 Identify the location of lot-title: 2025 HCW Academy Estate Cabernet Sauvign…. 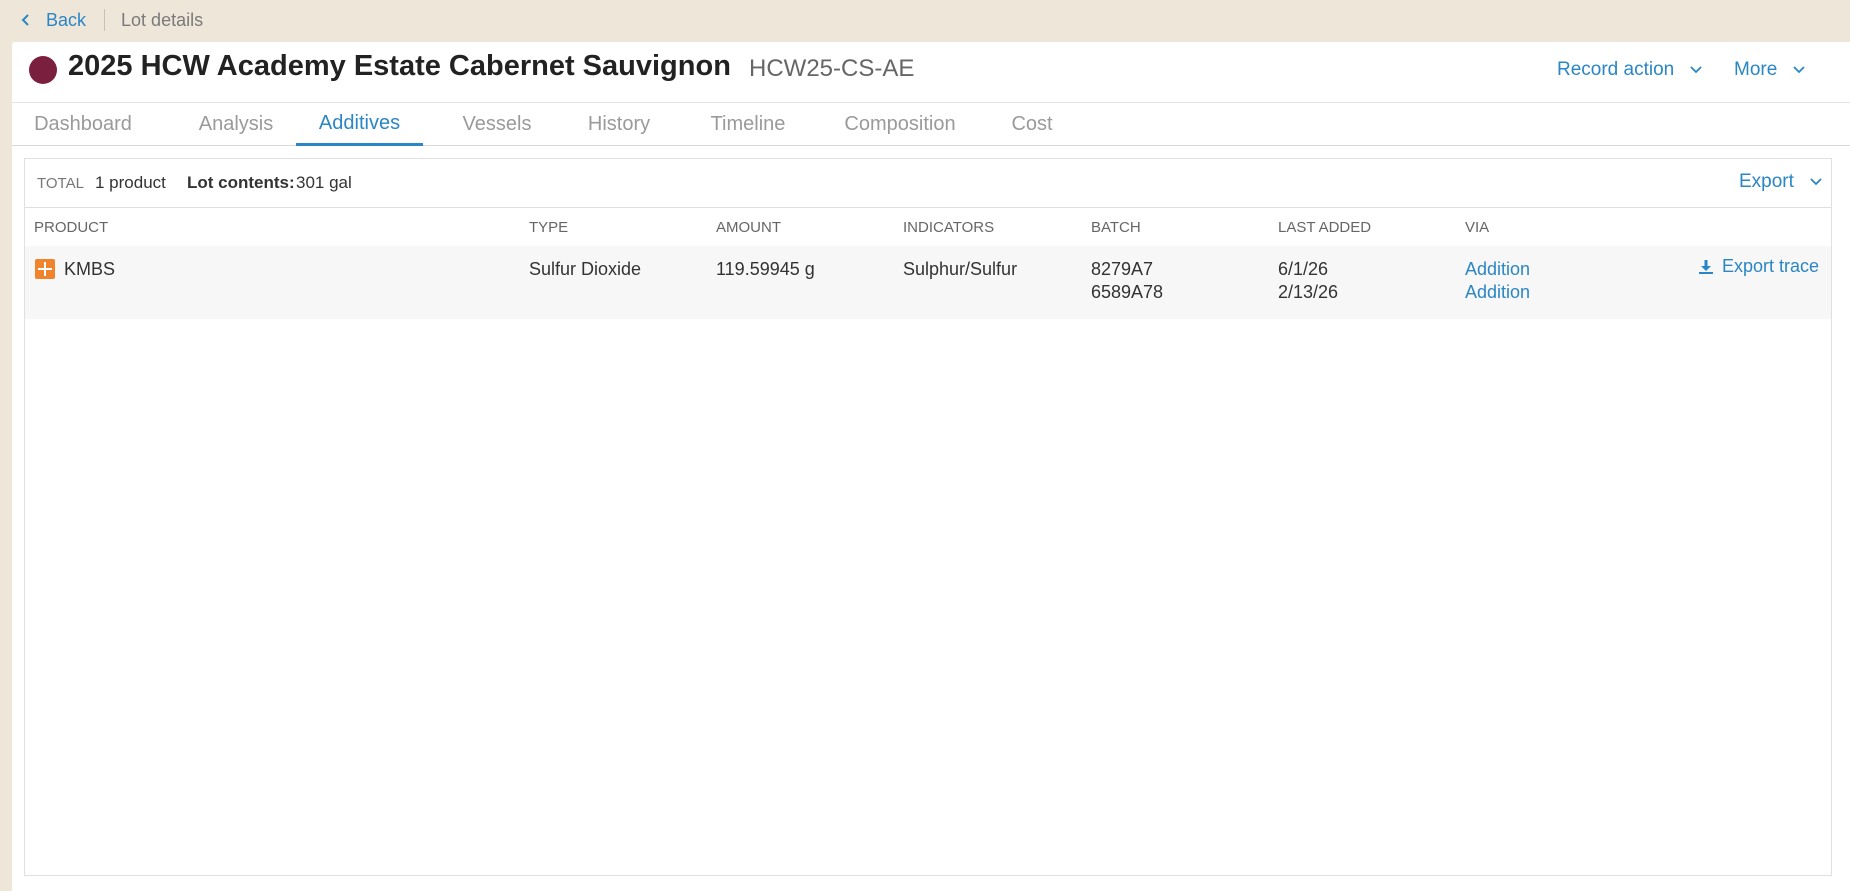
(399, 66).